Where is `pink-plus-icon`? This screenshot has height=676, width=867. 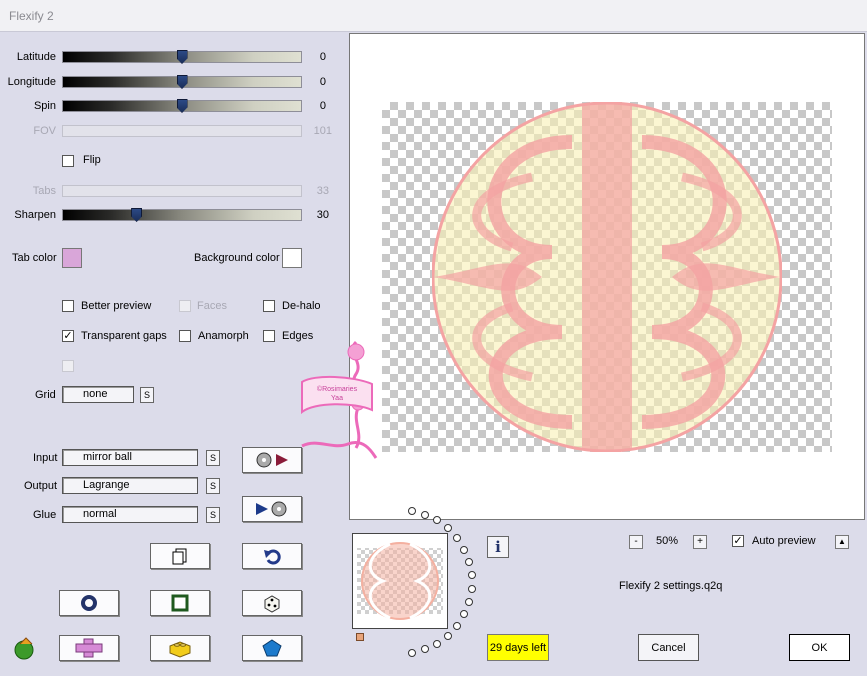 pink-plus-icon is located at coordinates (89, 648).